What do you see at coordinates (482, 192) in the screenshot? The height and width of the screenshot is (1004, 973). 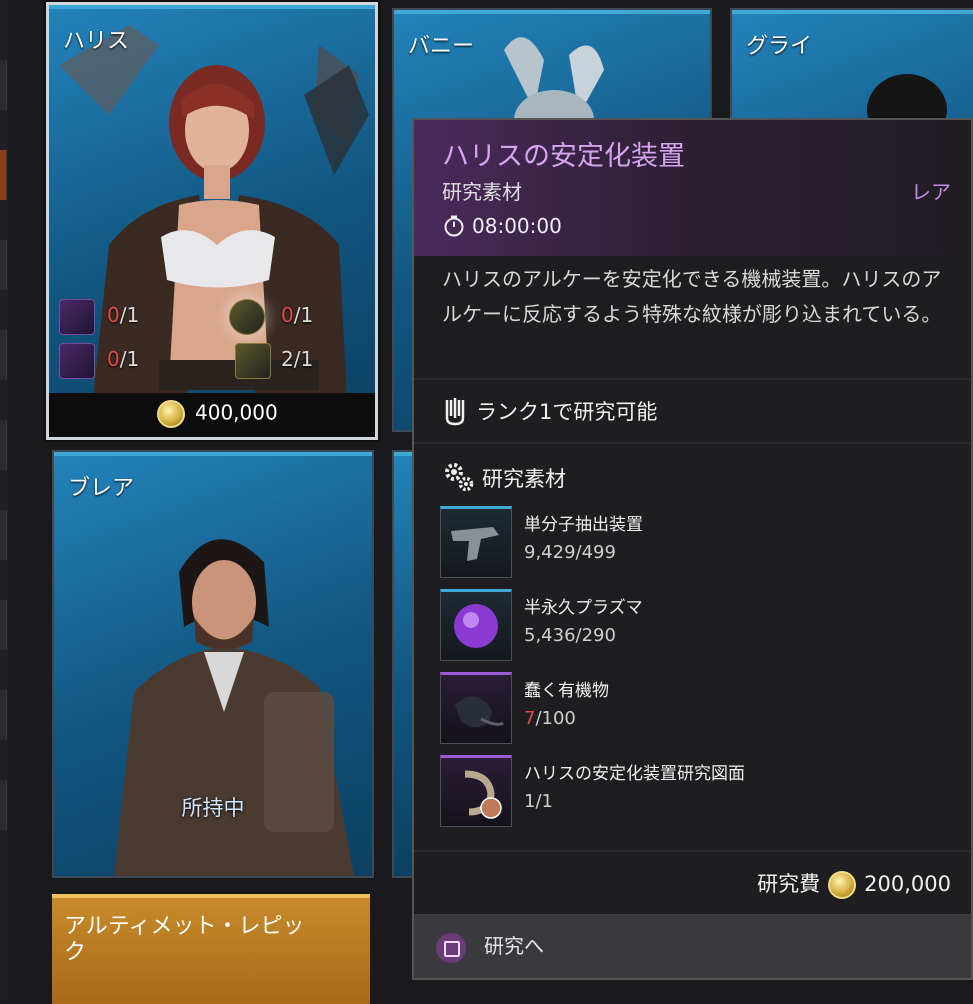 I see `item-type: 研究素材` at bounding box center [482, 192].